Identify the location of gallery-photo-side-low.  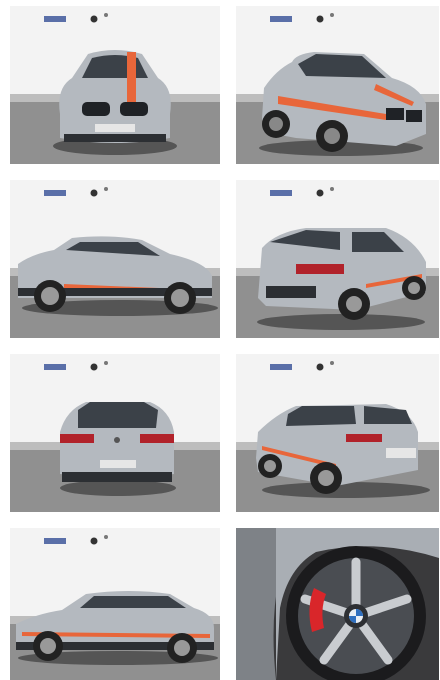
(115, 604).